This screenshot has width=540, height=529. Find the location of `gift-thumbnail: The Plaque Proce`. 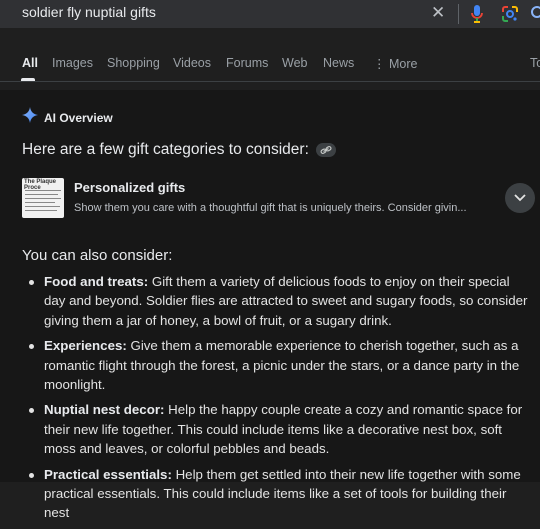

gift-thumbnail: The Plaque Proce is located at coordinates (43, 198).